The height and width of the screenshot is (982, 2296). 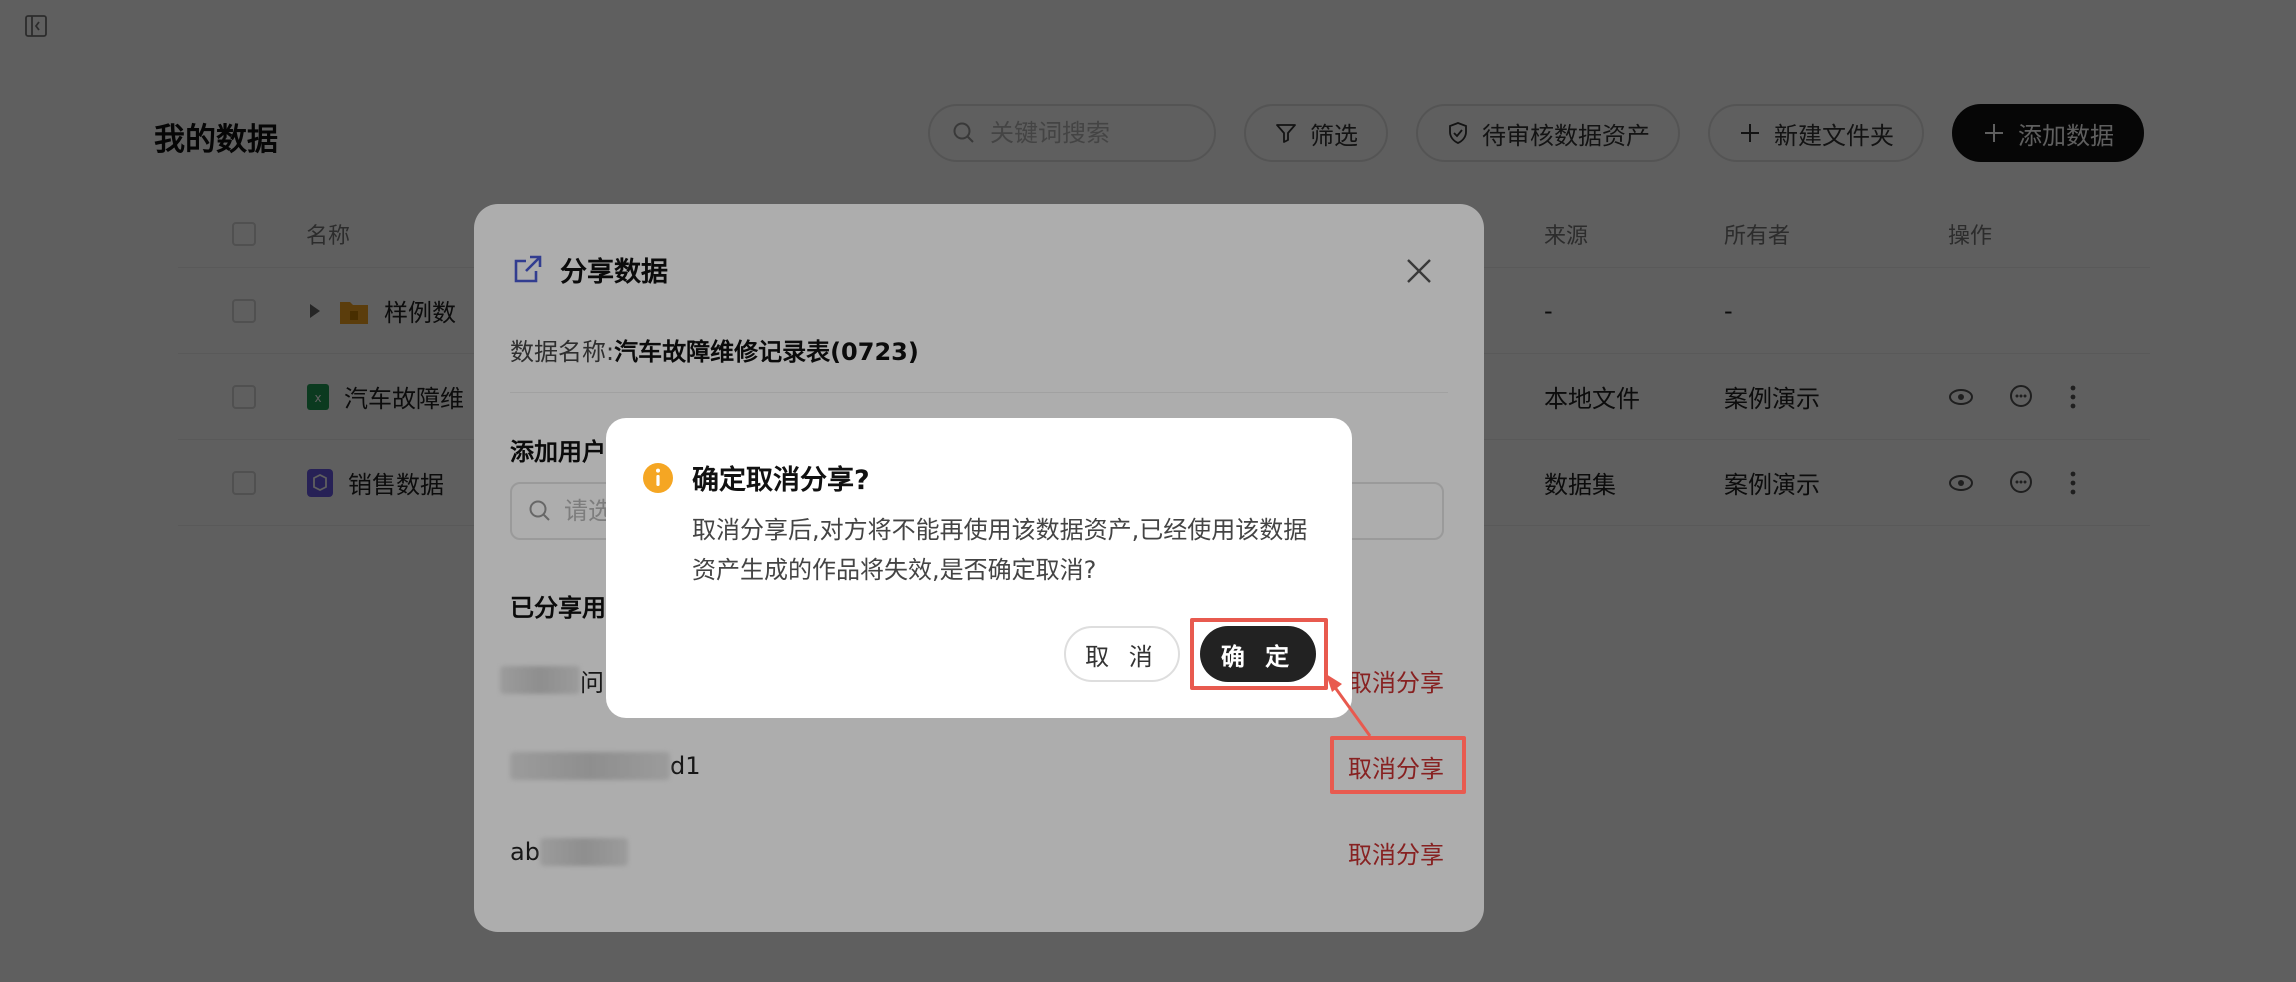 I want to click on highlight-revoke-link, so click(x=1398, y=765).